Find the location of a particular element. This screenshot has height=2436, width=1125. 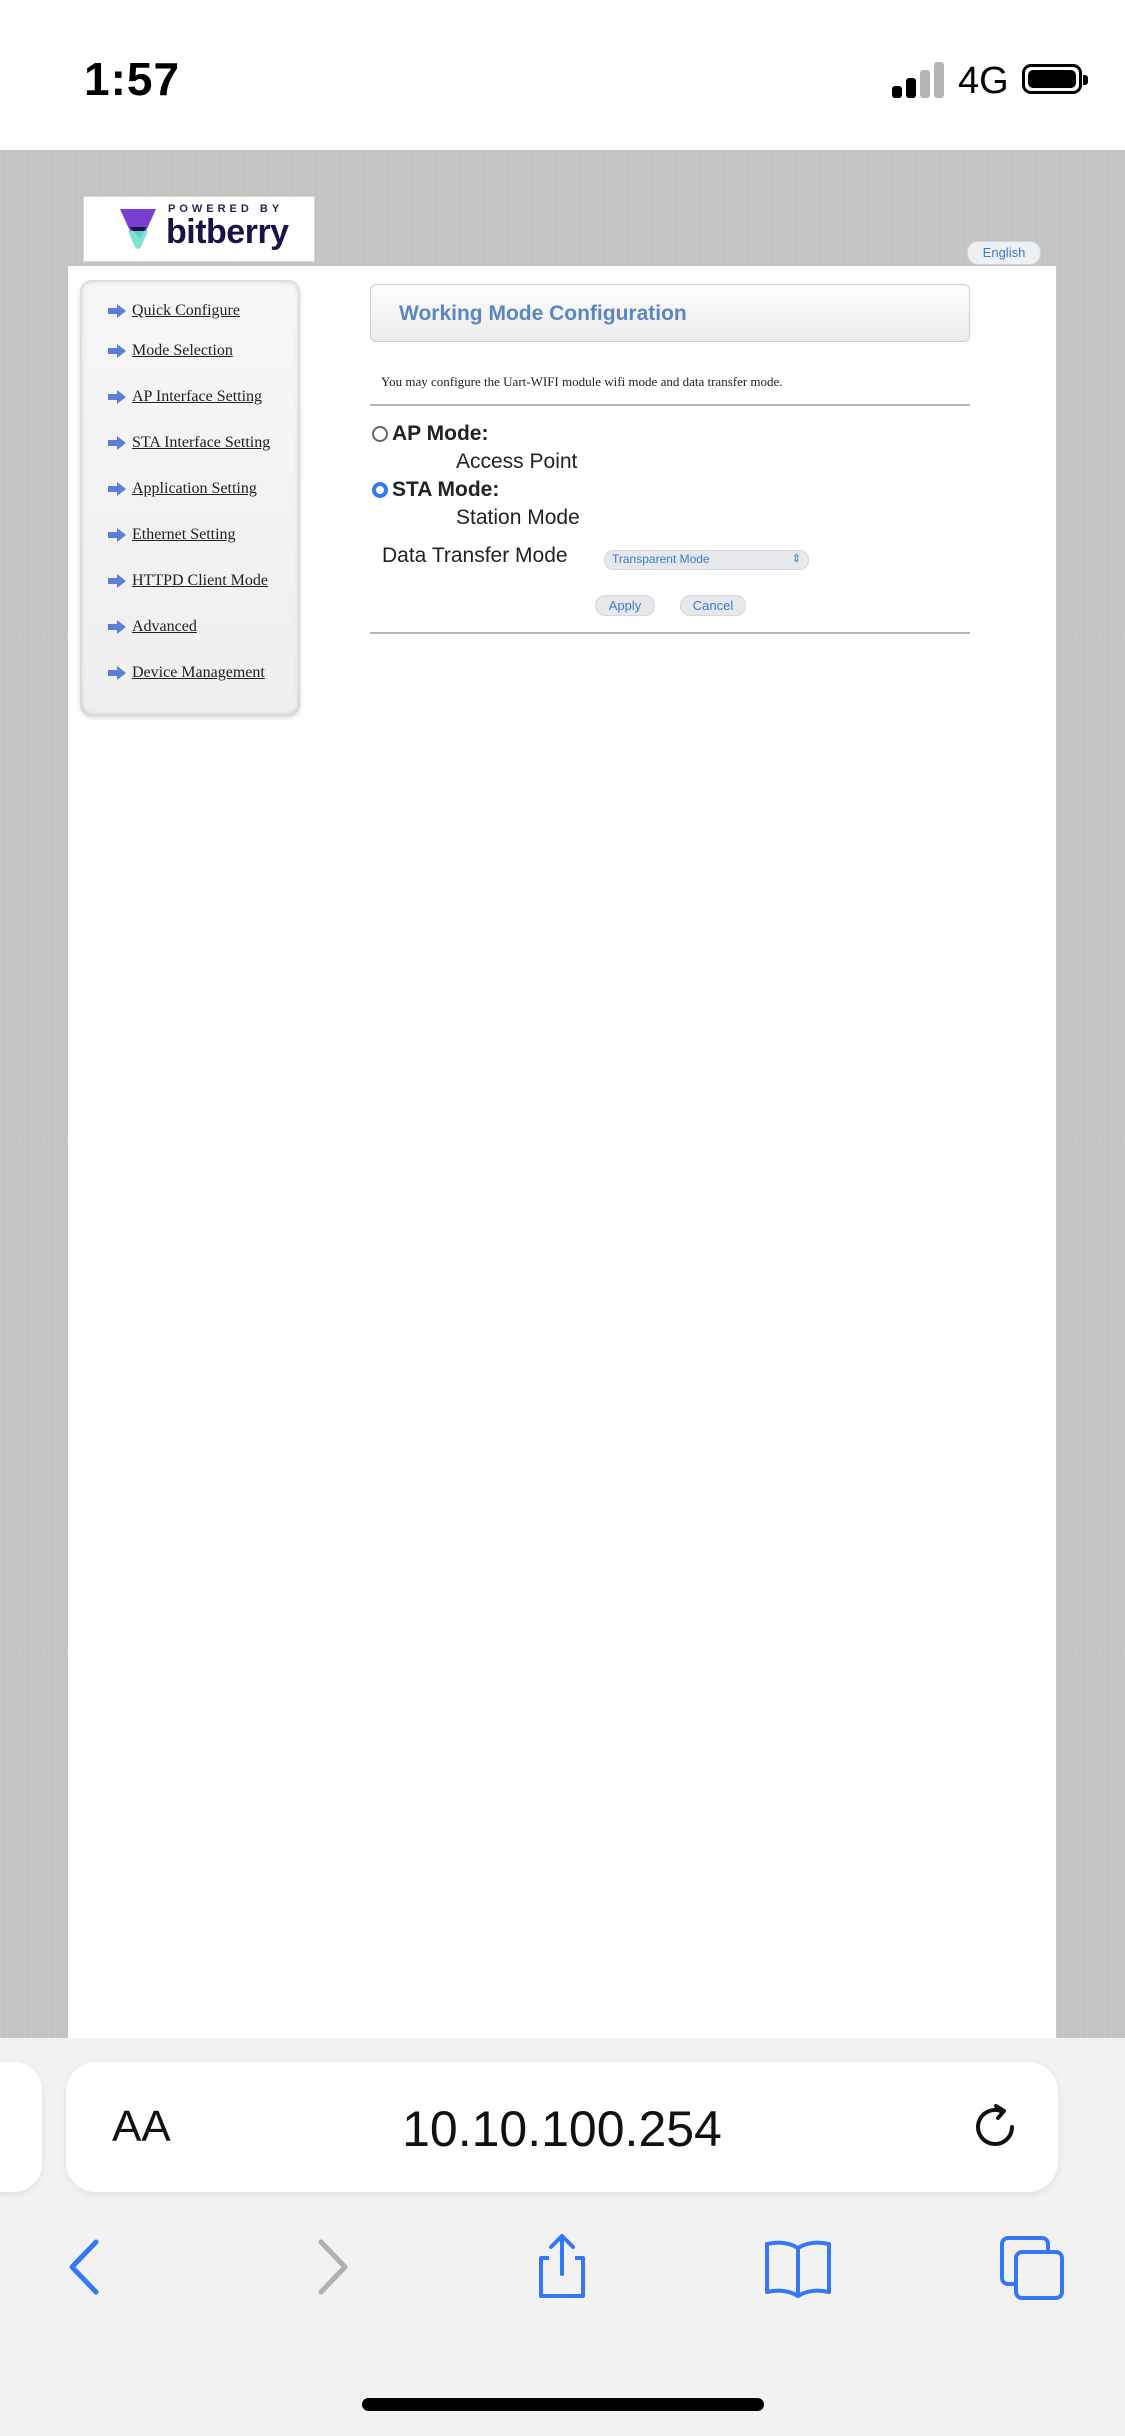

ap-mode-label: AP Mode: is located at coordinates (440, 433).